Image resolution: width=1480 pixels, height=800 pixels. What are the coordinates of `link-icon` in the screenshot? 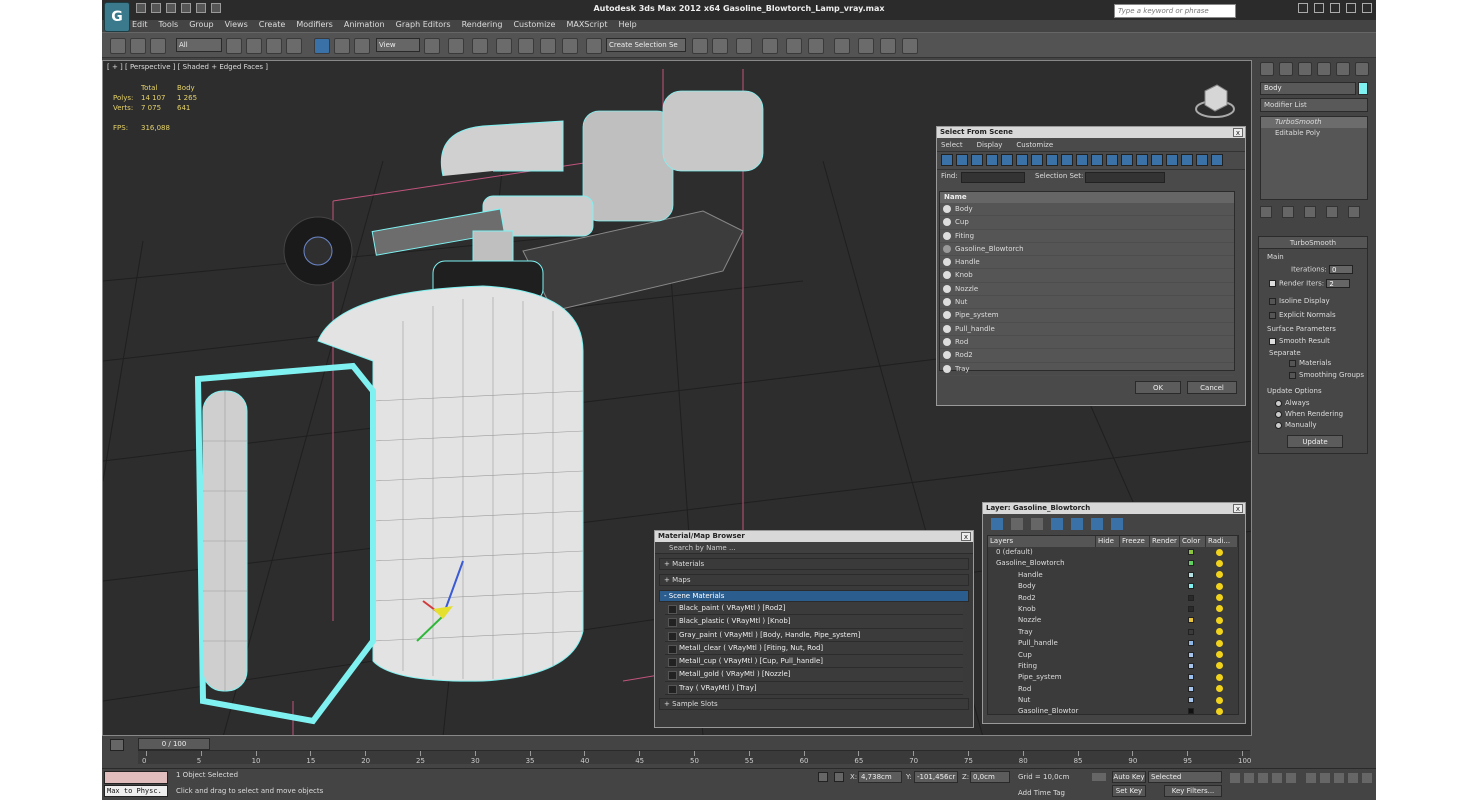 It's located at (118, 46).